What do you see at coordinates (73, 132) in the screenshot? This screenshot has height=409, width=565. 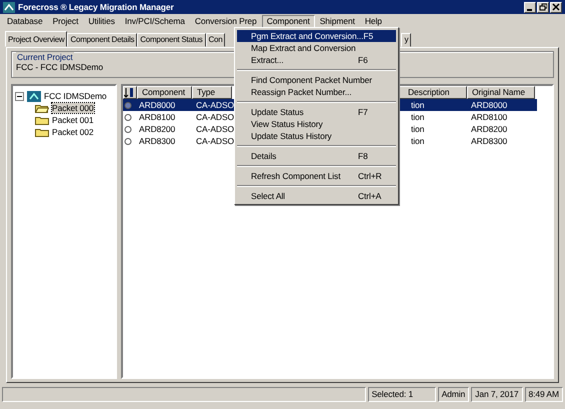 I see `tree-item: Packet 002` at bounding box center [73, 132].